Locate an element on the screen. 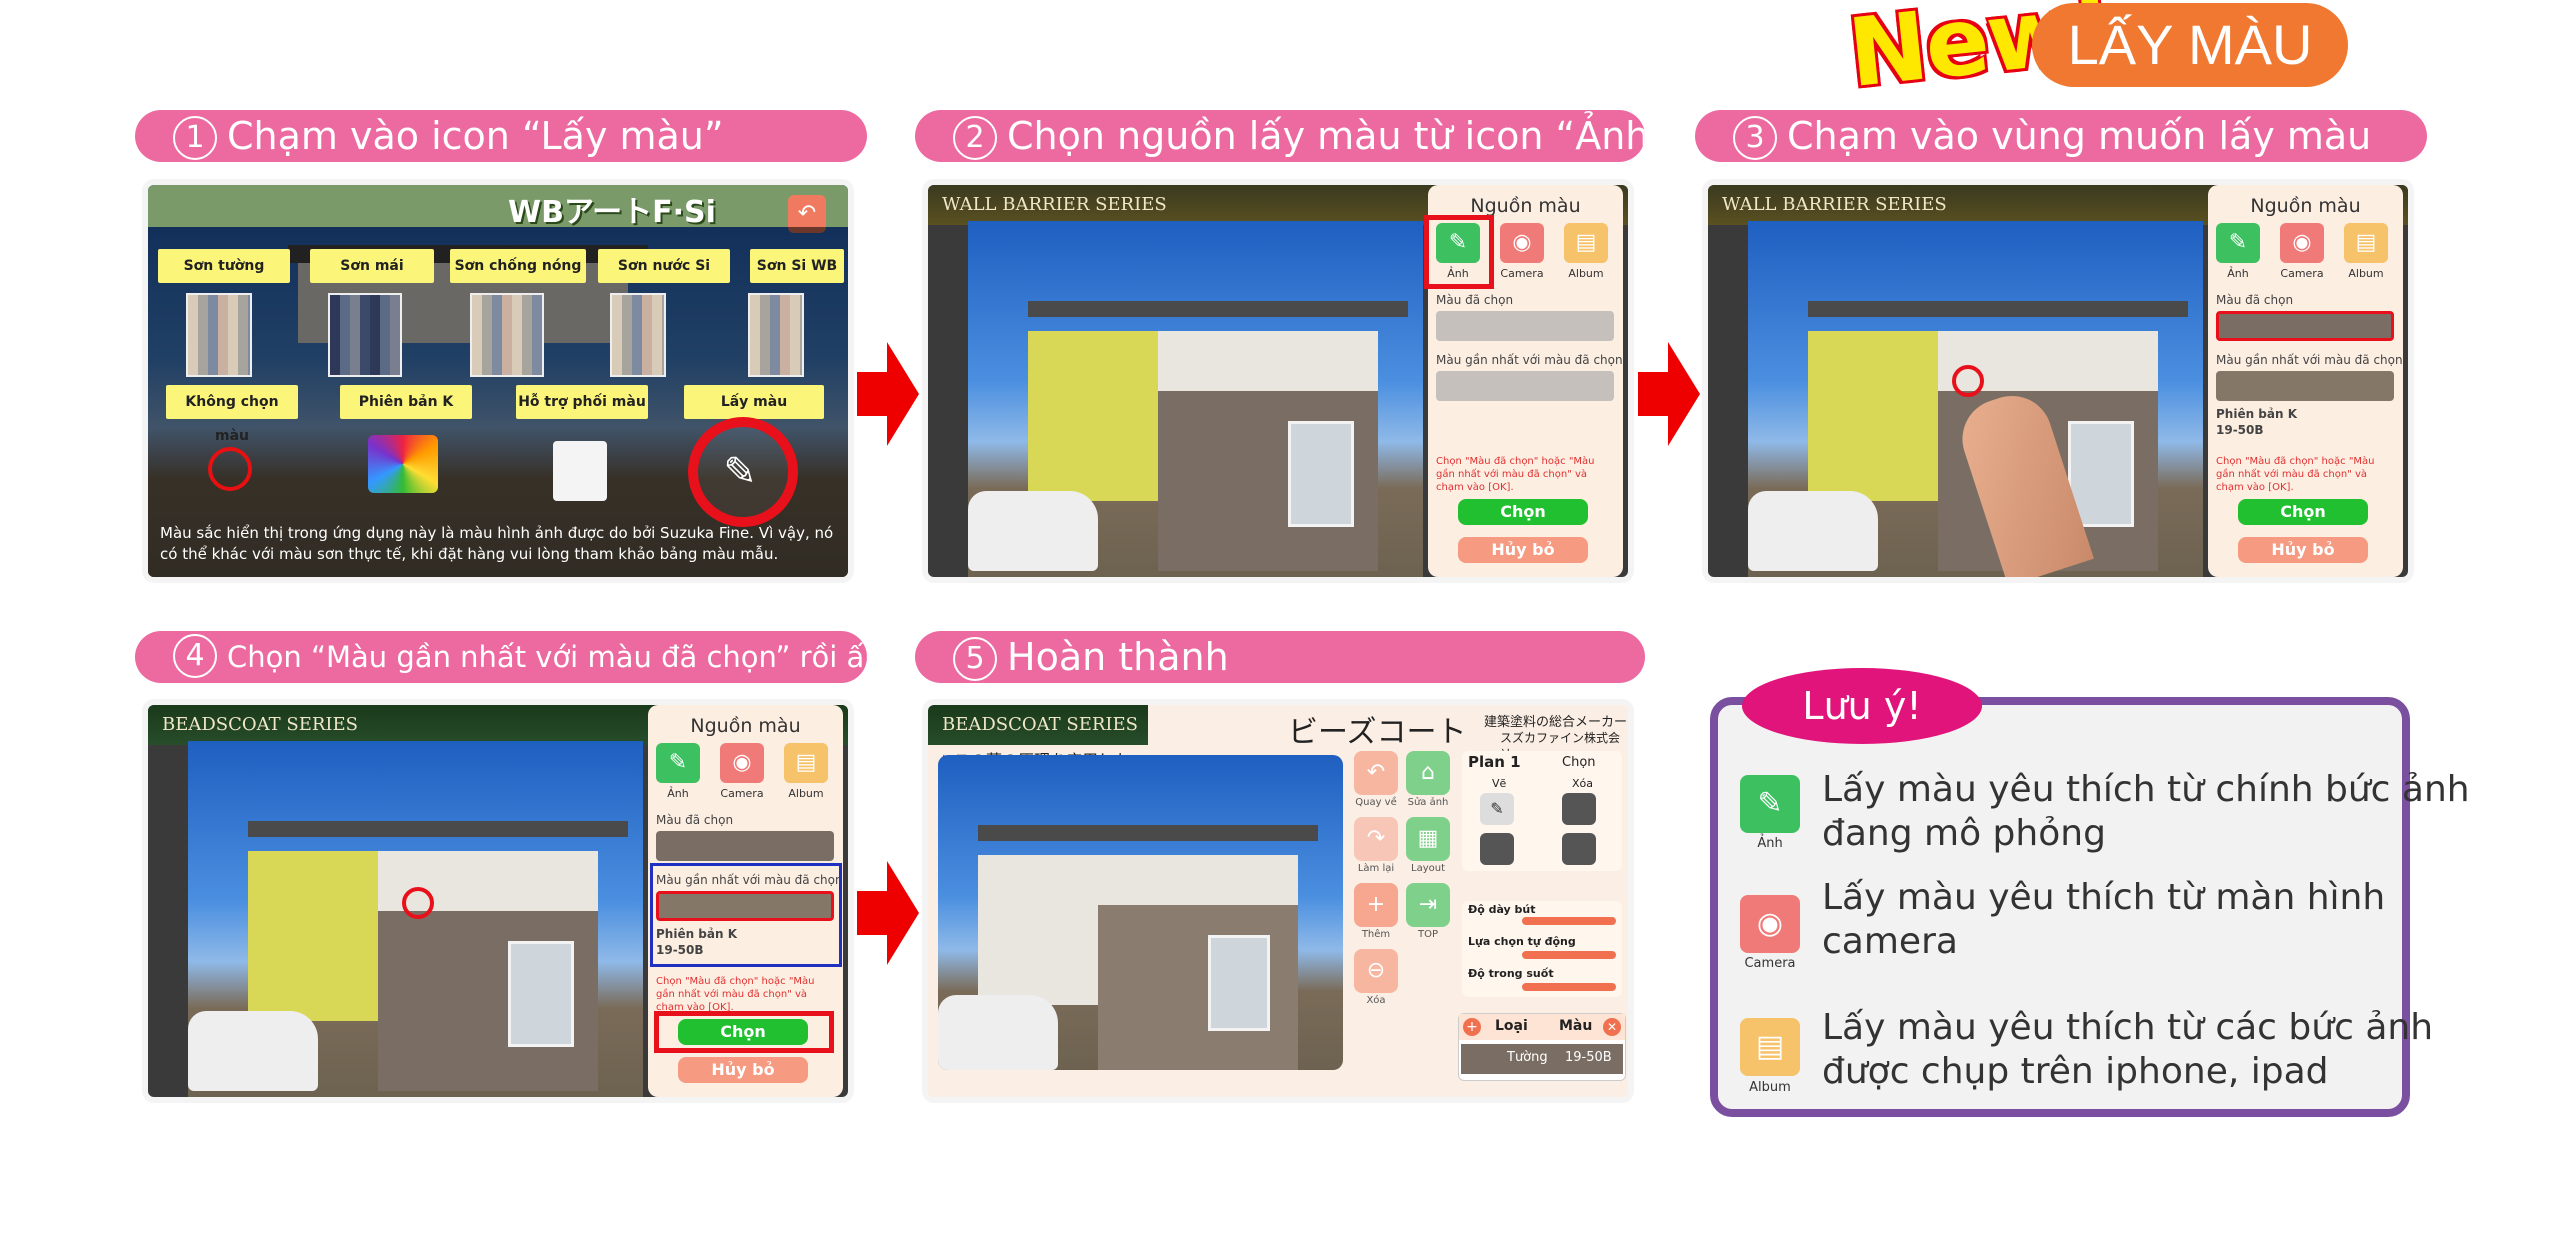 This screenshot has width=2551, height=1242. delete-icon: ⊖ is located at coordinates (1376, 971).